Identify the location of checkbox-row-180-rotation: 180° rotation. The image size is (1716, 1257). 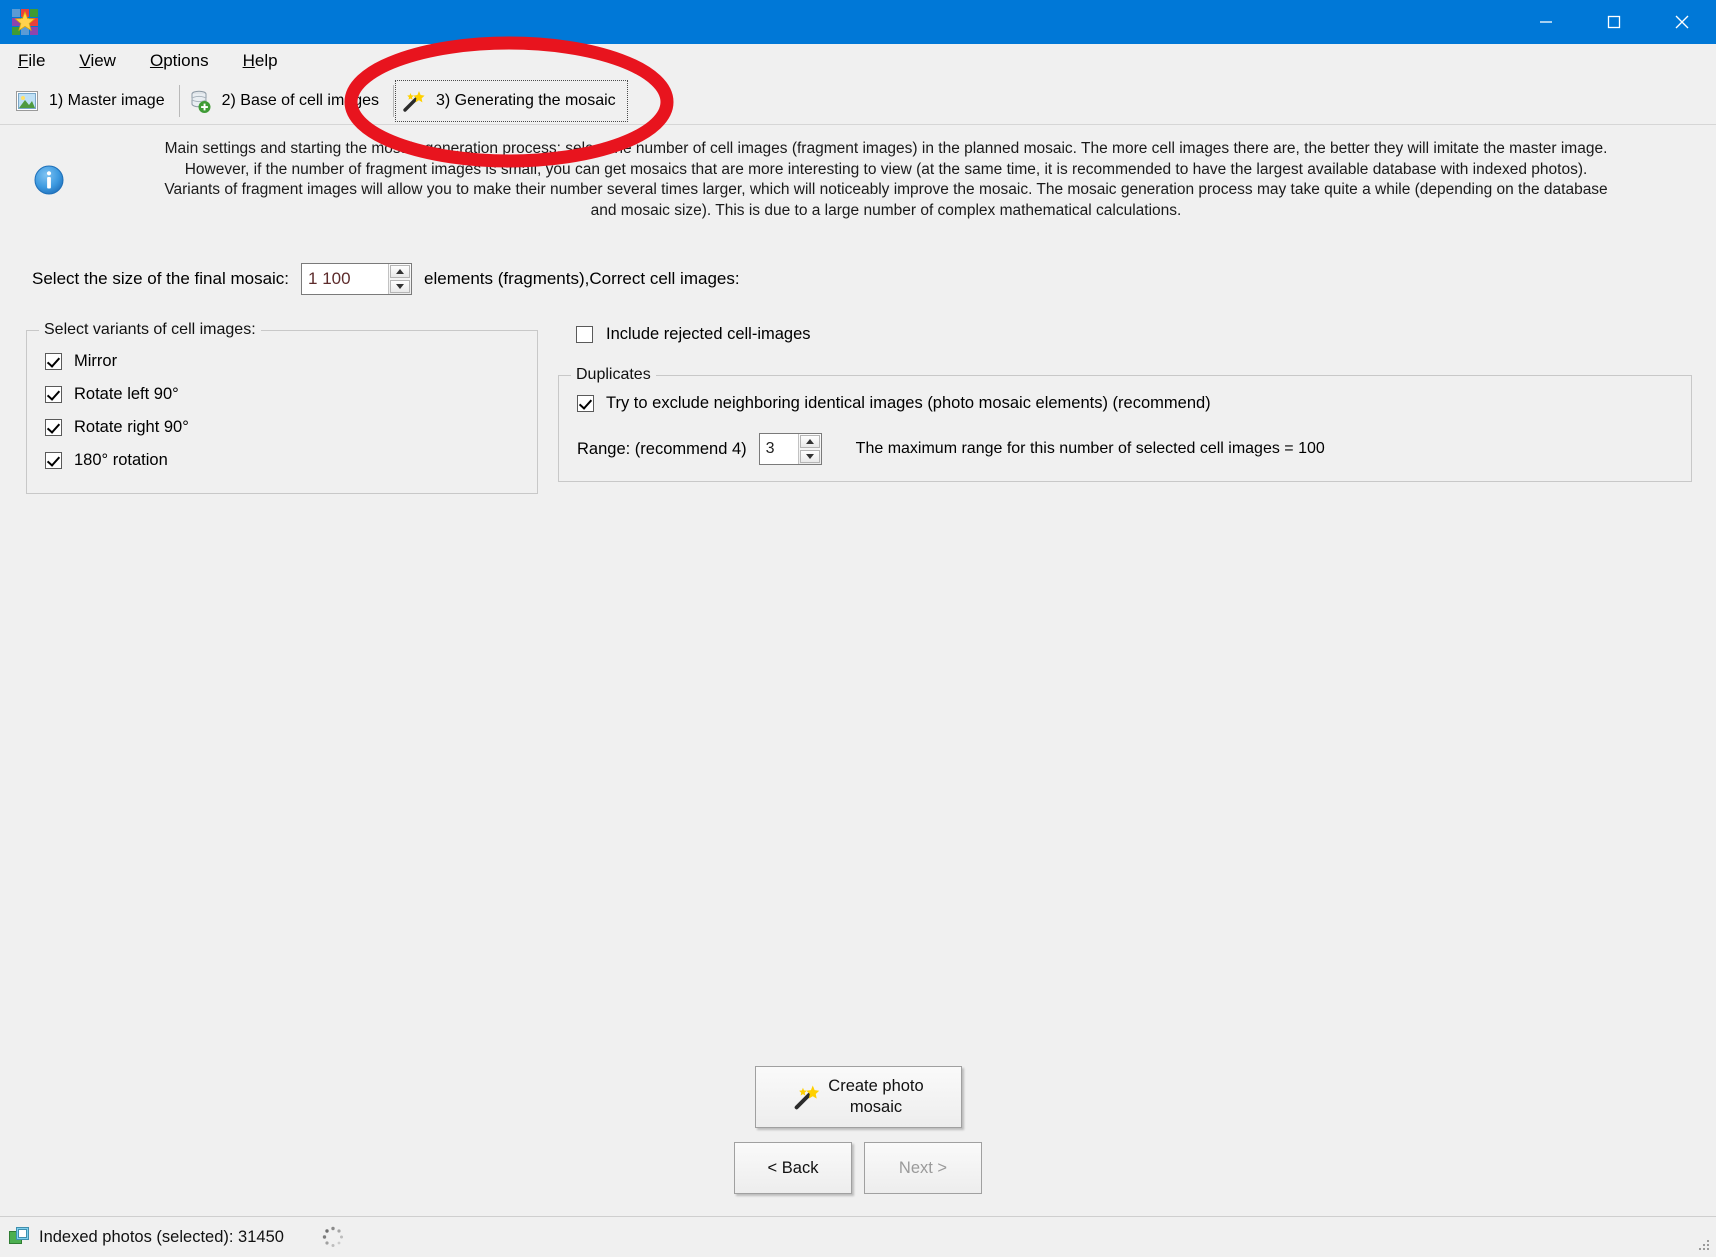
(282, 460).